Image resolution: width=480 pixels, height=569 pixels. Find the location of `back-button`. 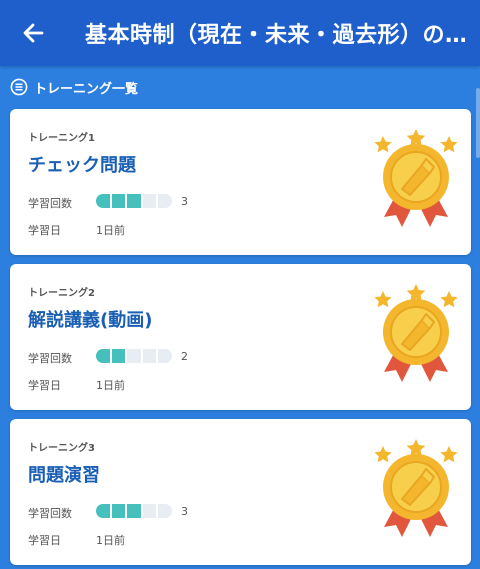

back-button is located at coordinates (33, 33).